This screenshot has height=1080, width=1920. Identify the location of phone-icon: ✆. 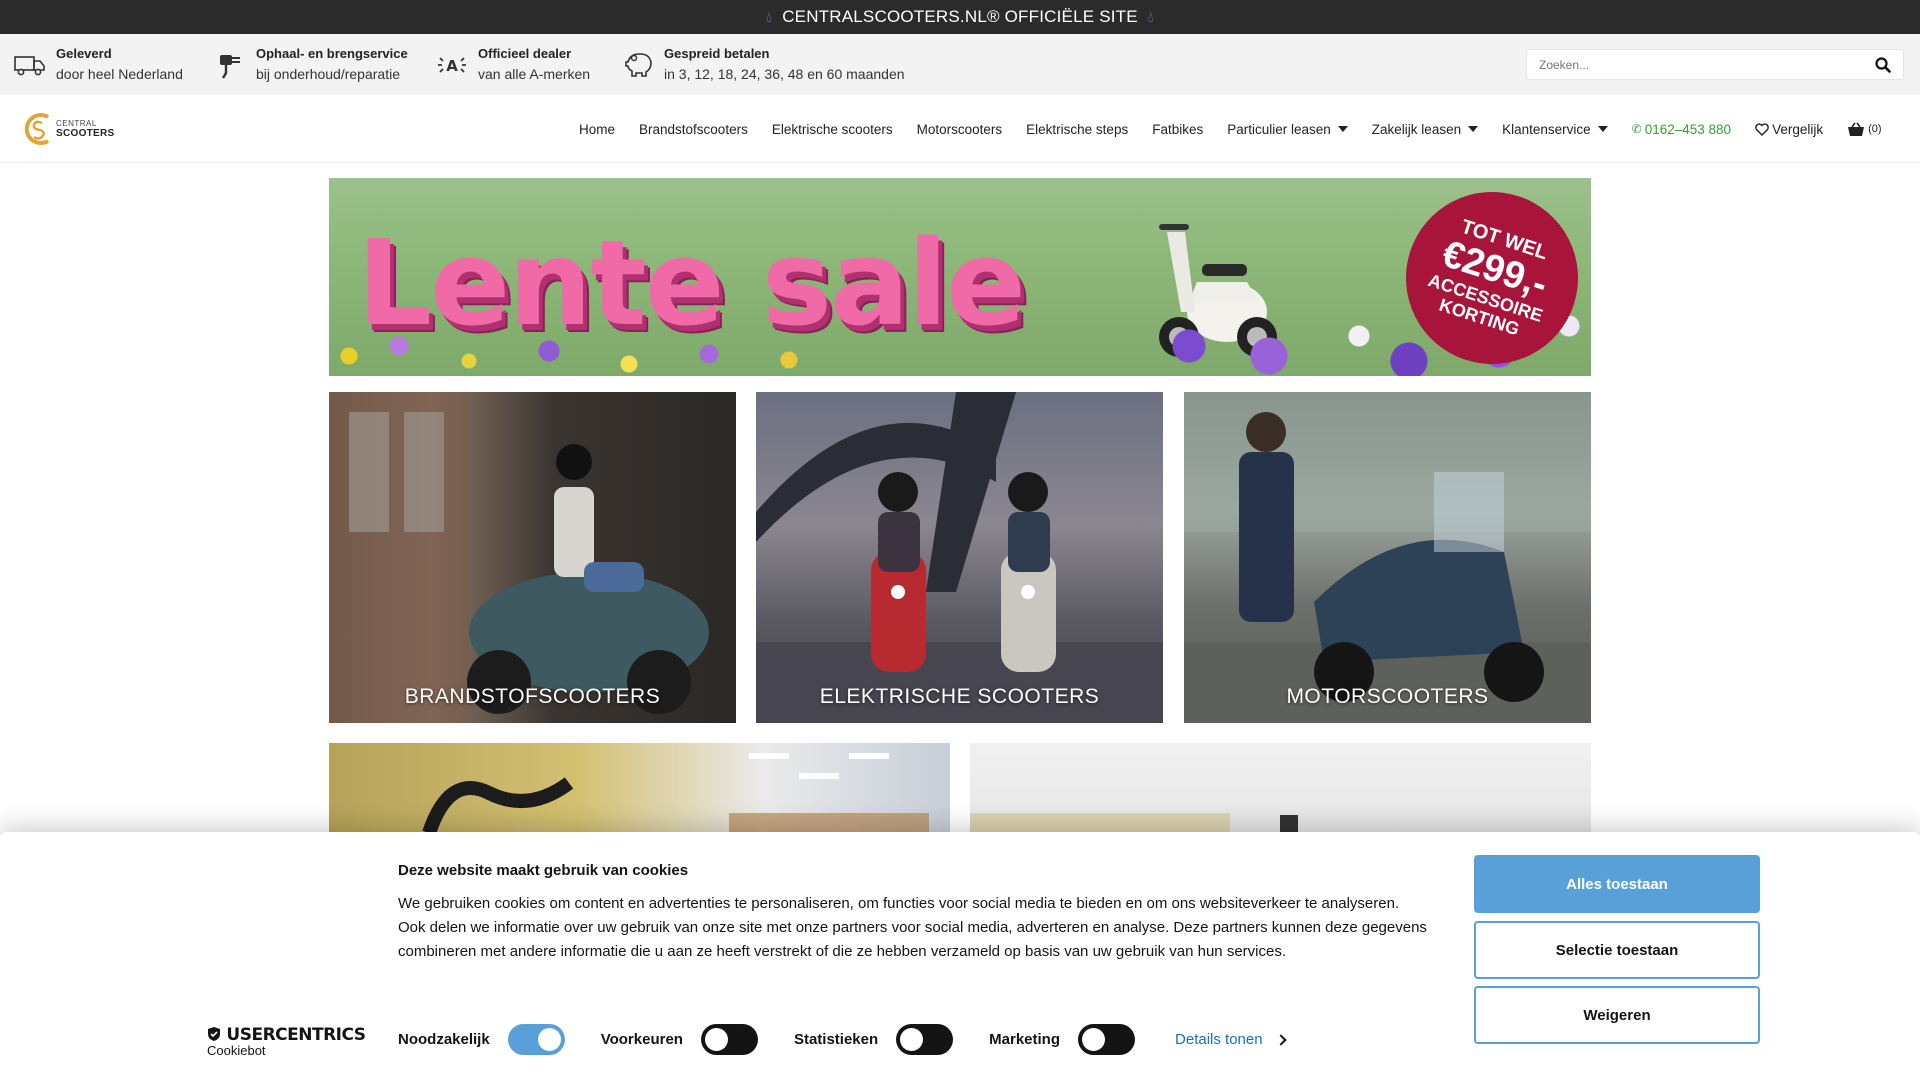
(1636, 129).